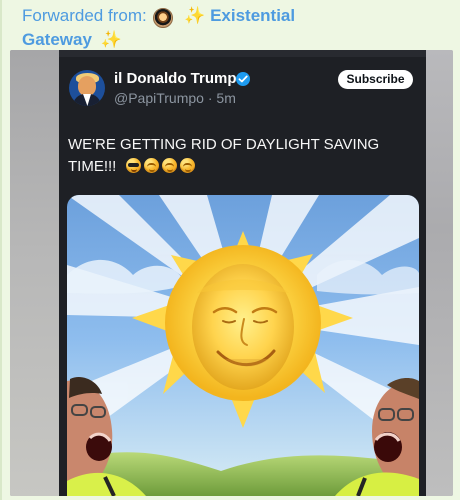 The height and width of the screenshot is (500, 460). Describe the element at coordinates (252, 15) in the screenshot. I see `channel-name-line-1: Existential` at that location.